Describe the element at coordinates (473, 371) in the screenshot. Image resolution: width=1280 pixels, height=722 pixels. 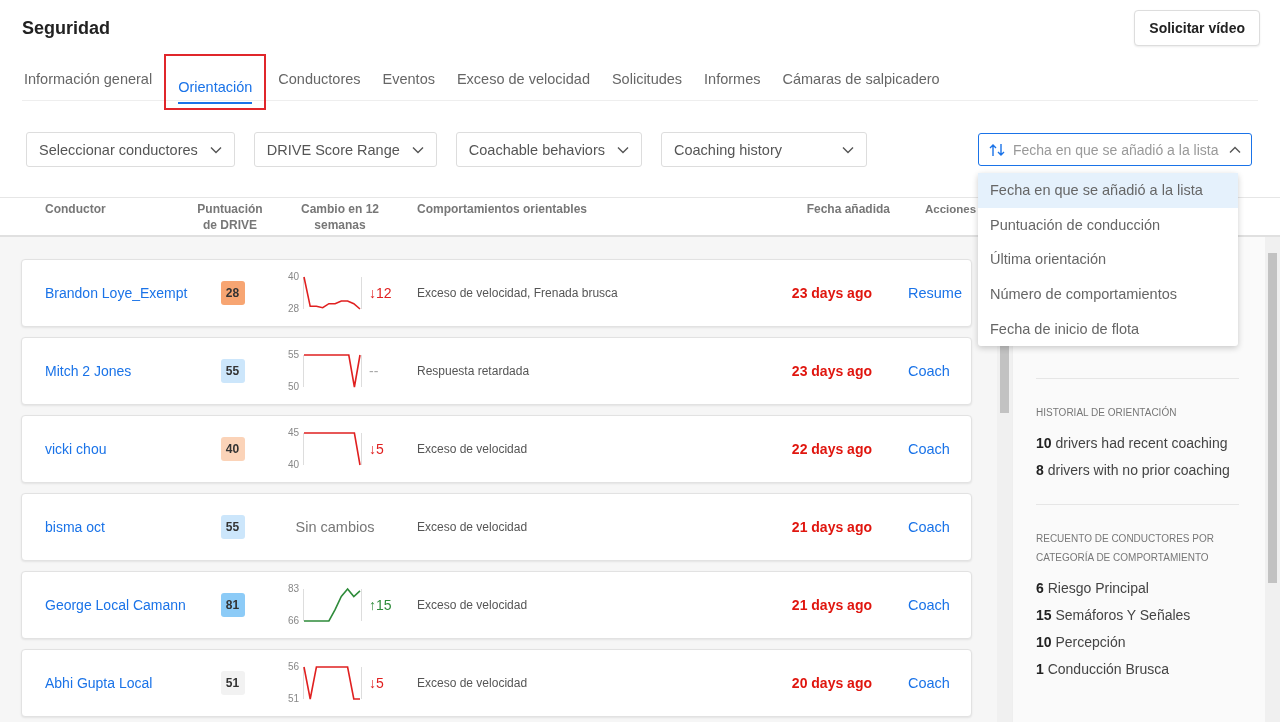
I see `behaviors-text: Respuesta retardada` at that location.